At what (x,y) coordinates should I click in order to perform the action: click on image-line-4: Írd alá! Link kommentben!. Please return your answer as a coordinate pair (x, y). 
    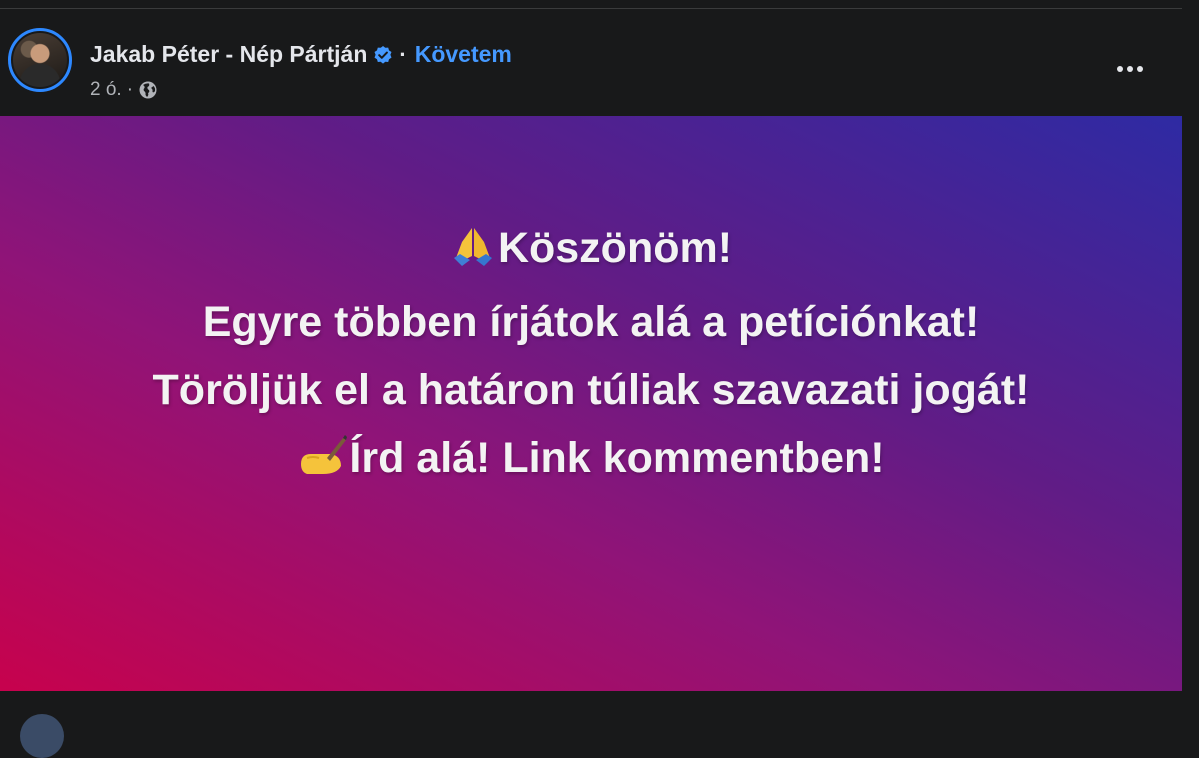
    Looking at the image, I should click on (591, 461).